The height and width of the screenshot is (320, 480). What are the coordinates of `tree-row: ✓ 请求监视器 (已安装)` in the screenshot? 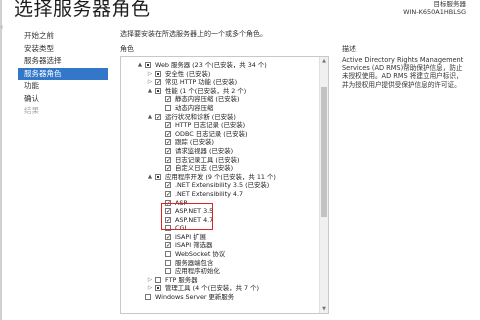 It's located at (220, 151).